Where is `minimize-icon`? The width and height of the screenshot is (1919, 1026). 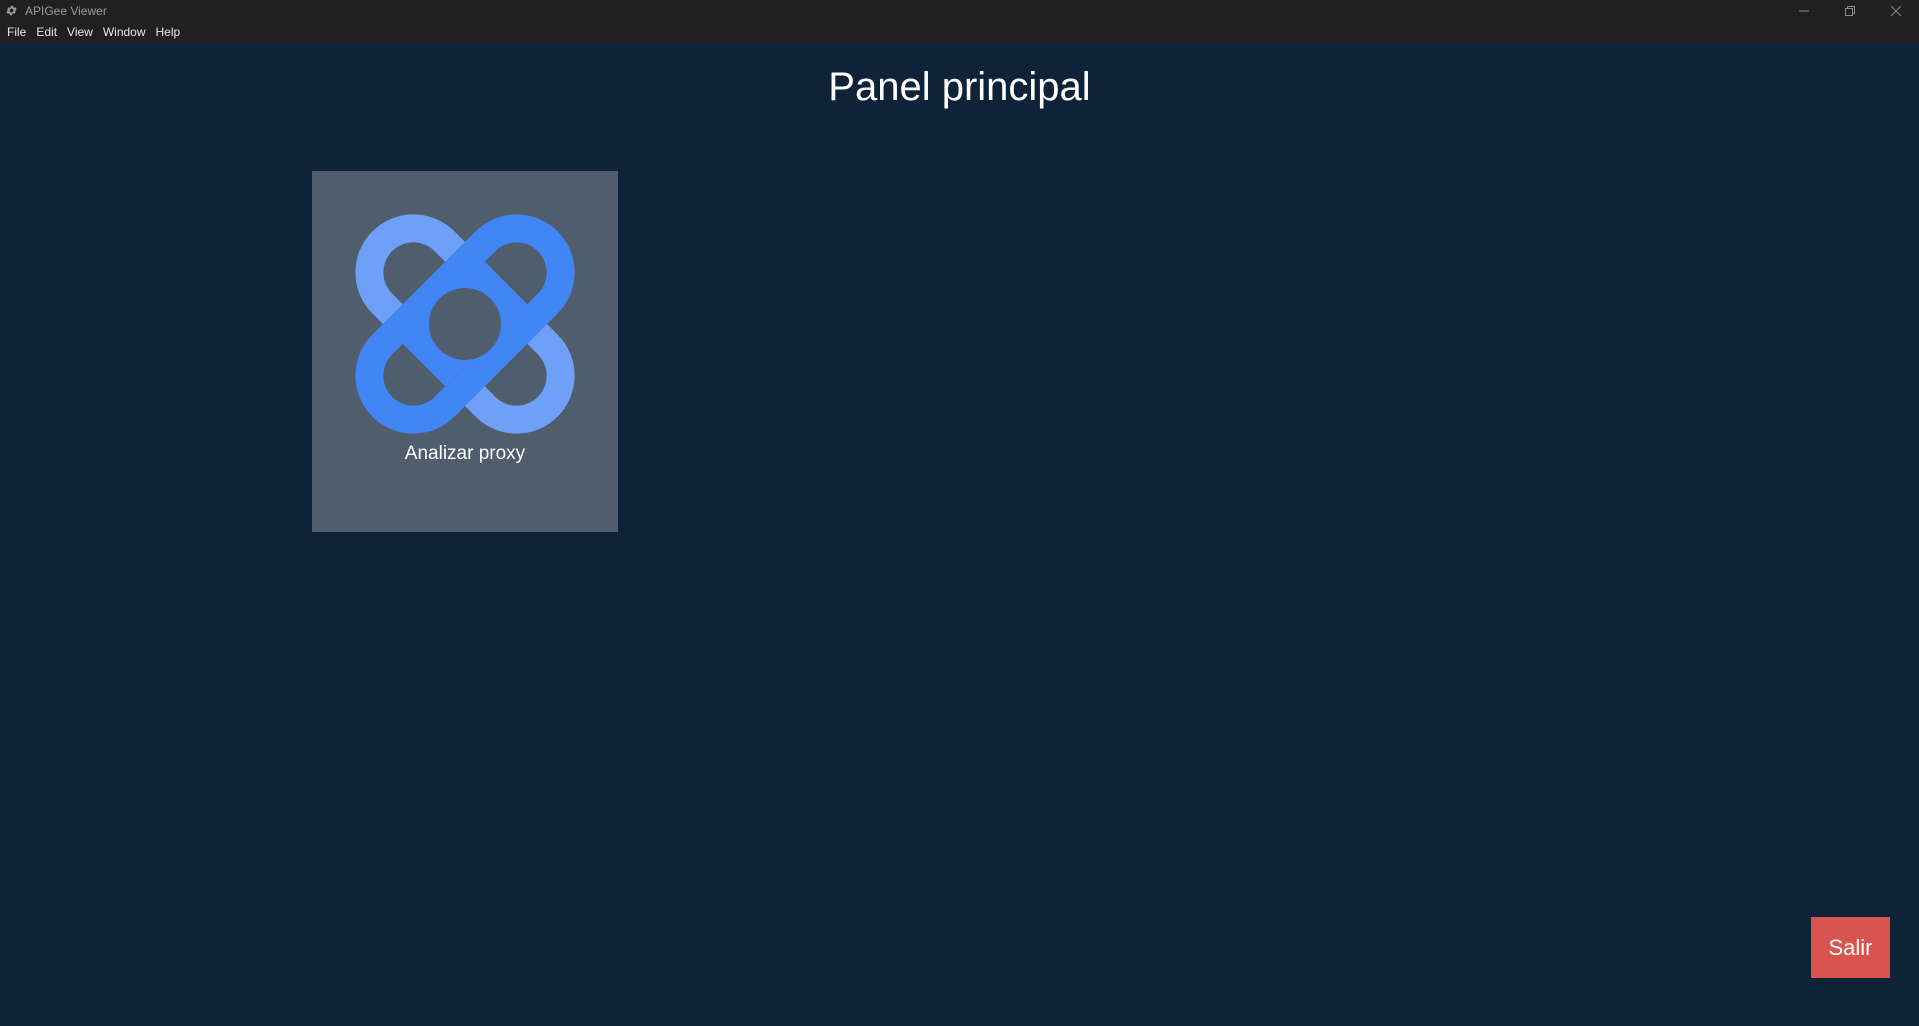
minimize-icon is located at coordinates (1804, 10).